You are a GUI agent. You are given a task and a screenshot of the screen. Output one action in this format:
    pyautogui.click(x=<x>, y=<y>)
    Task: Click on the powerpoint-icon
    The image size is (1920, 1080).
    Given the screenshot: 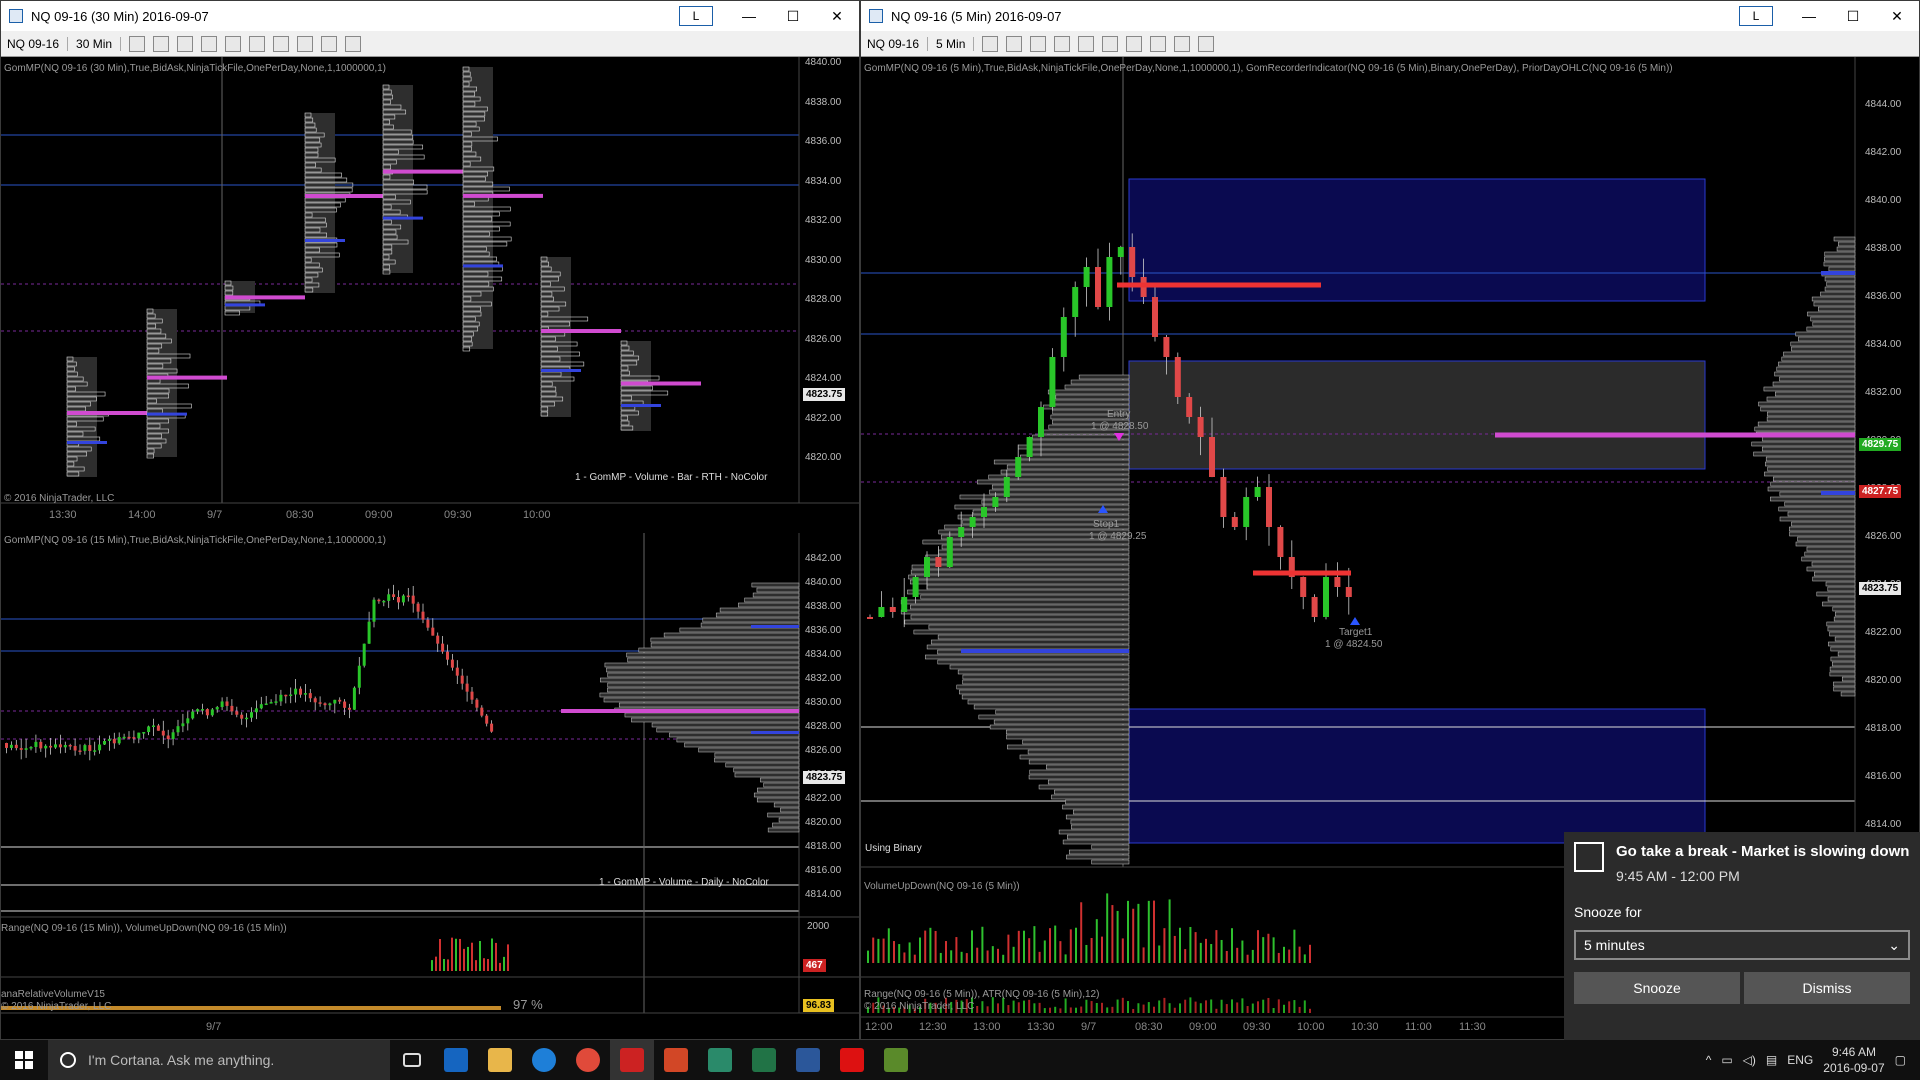 What is the action you would take?
    pyautogui.click(x=676, y=1060)
    